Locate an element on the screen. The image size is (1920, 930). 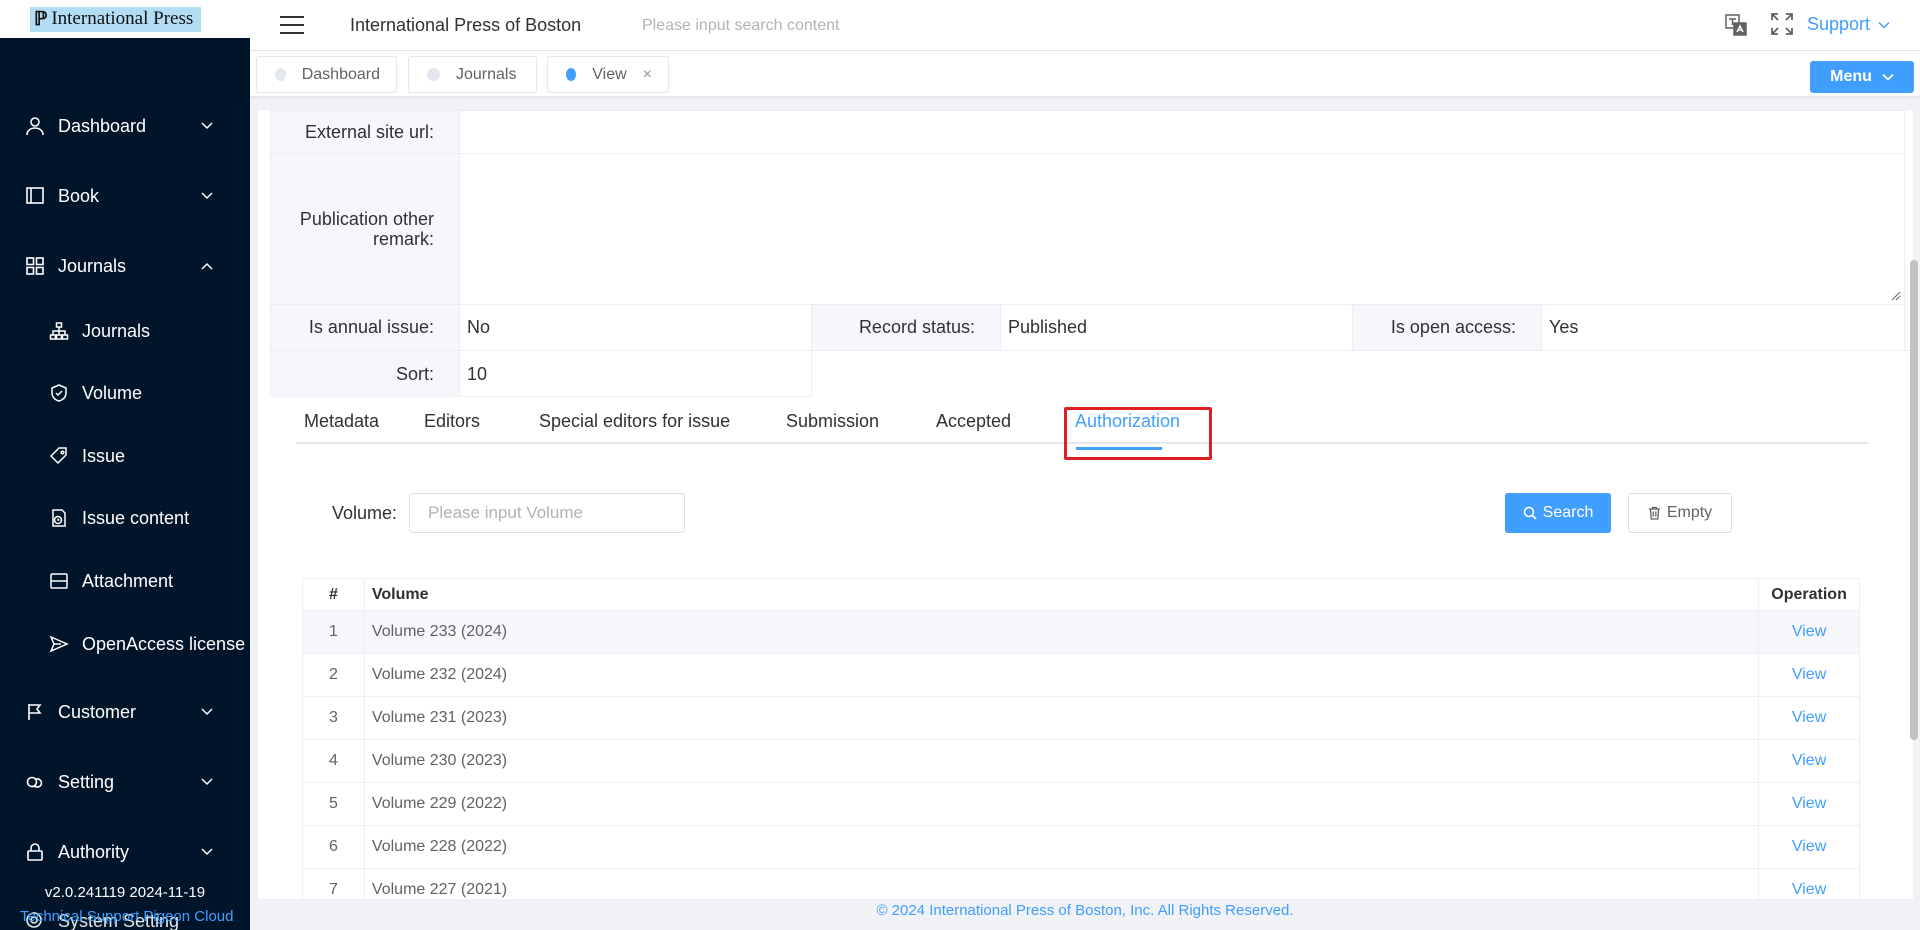
external-site-url-label: External site url: is located at coordinates (365, 132).